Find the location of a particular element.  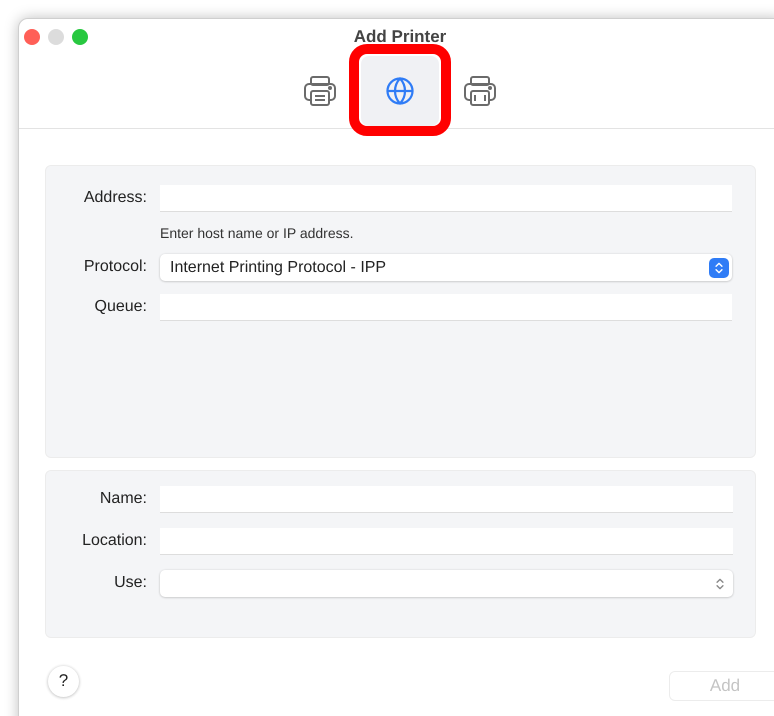

close-button is located at coordinates (32, 37).